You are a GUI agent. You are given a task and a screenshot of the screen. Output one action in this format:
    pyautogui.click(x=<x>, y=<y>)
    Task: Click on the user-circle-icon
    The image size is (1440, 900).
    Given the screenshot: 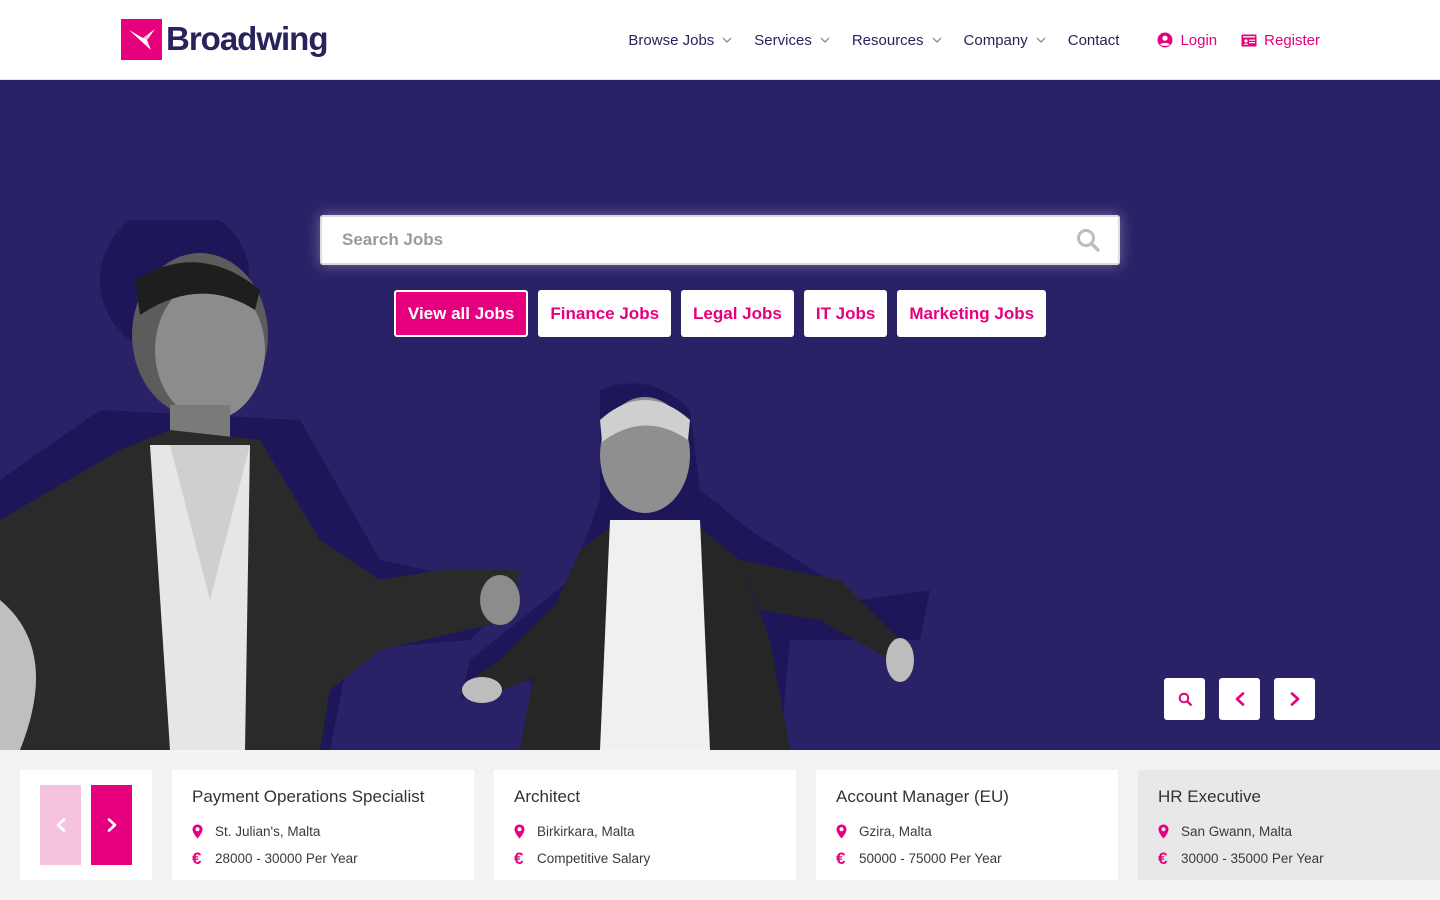 What is the action you would take?
    pyautogui.click(x=1165, y=40)
    